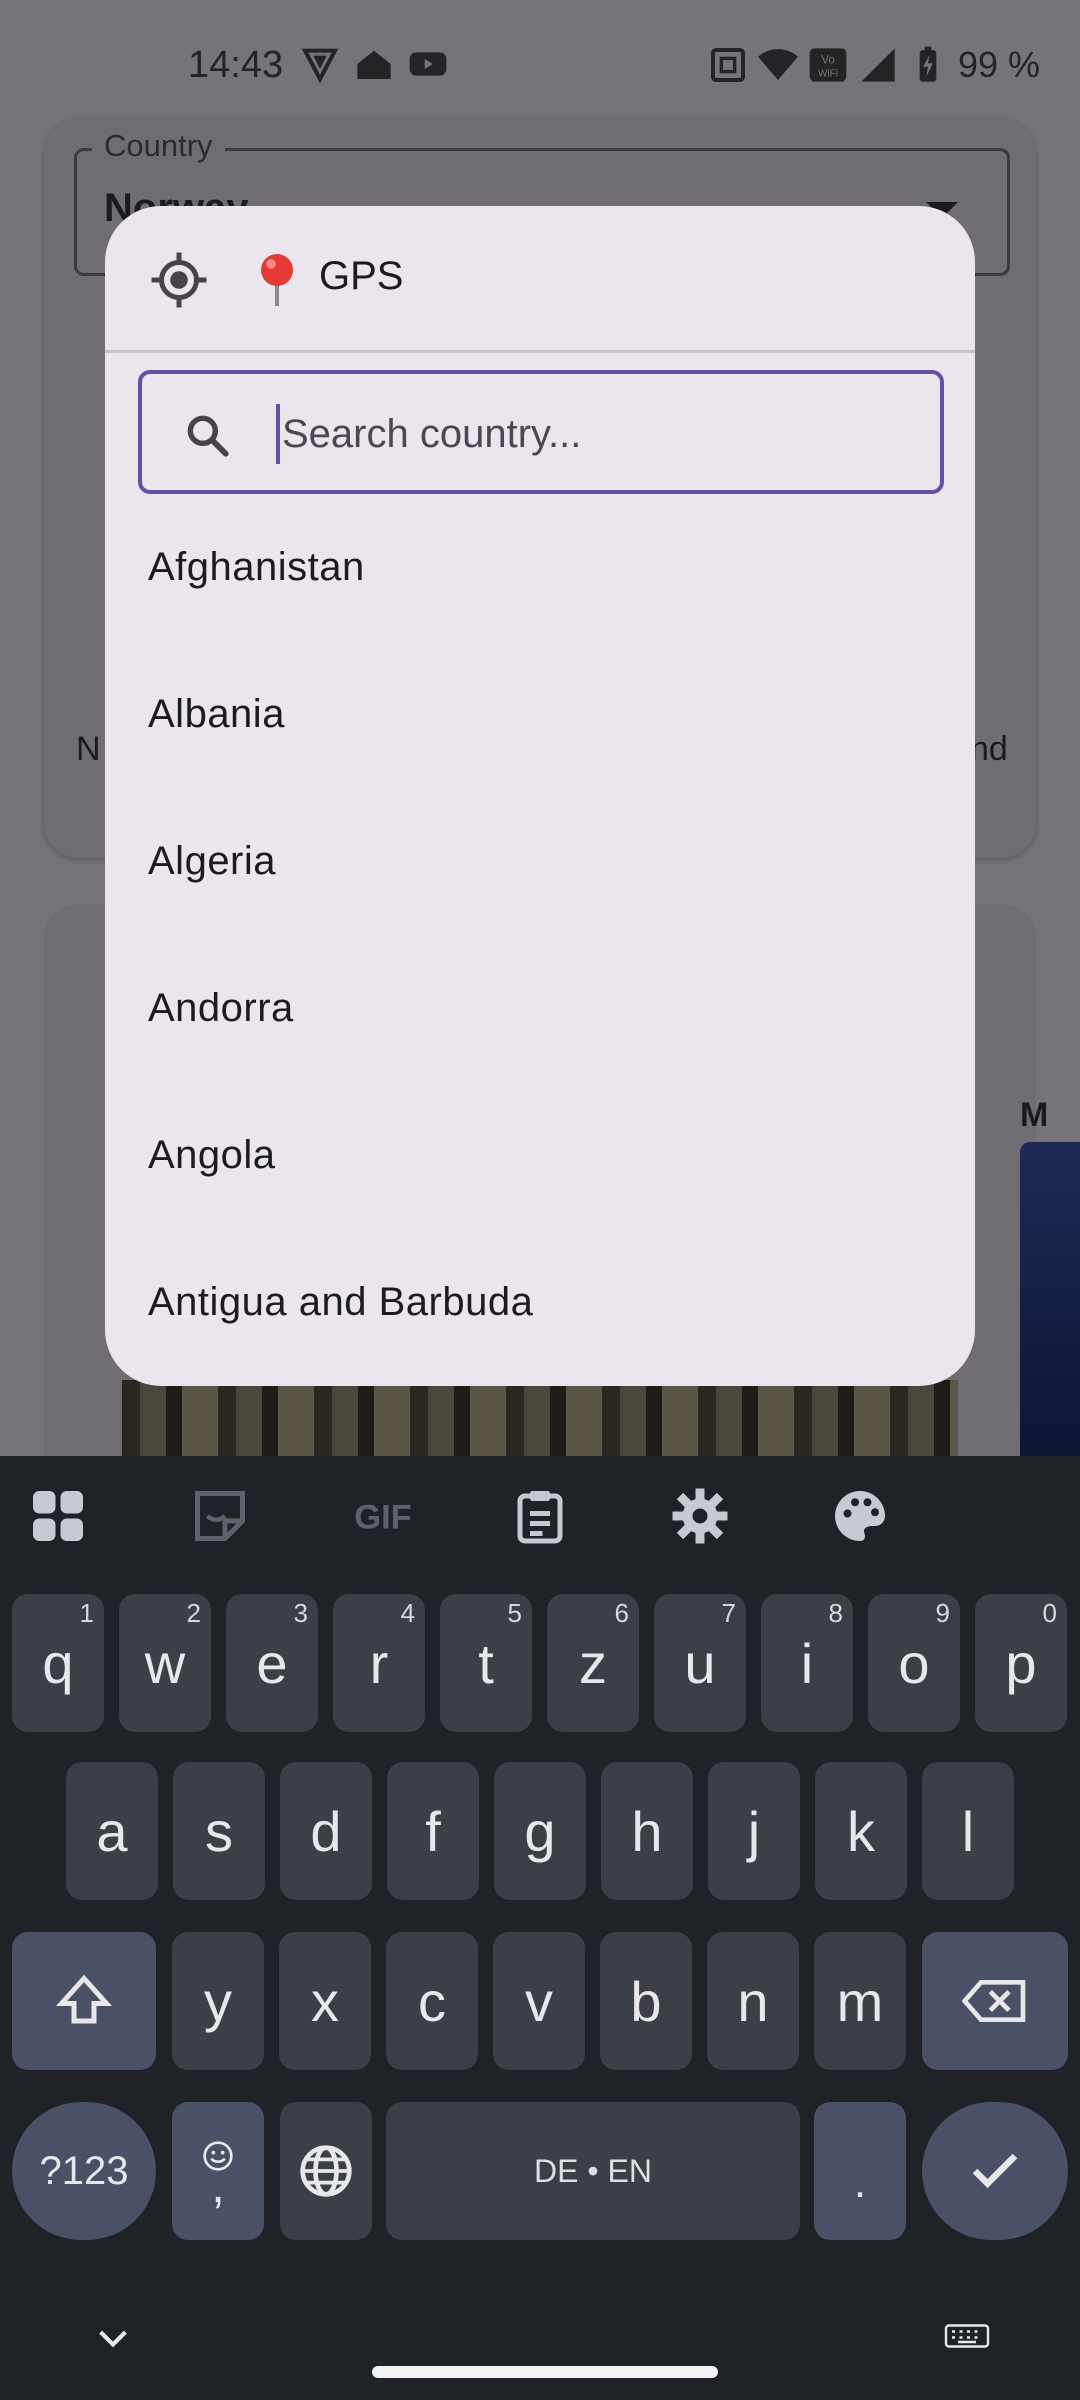 This screenshot has height=2400, width=1080. What do you see at coordinates (592, 434) in the screenshot?
I see `search-input` at bounding box center [592, 434].